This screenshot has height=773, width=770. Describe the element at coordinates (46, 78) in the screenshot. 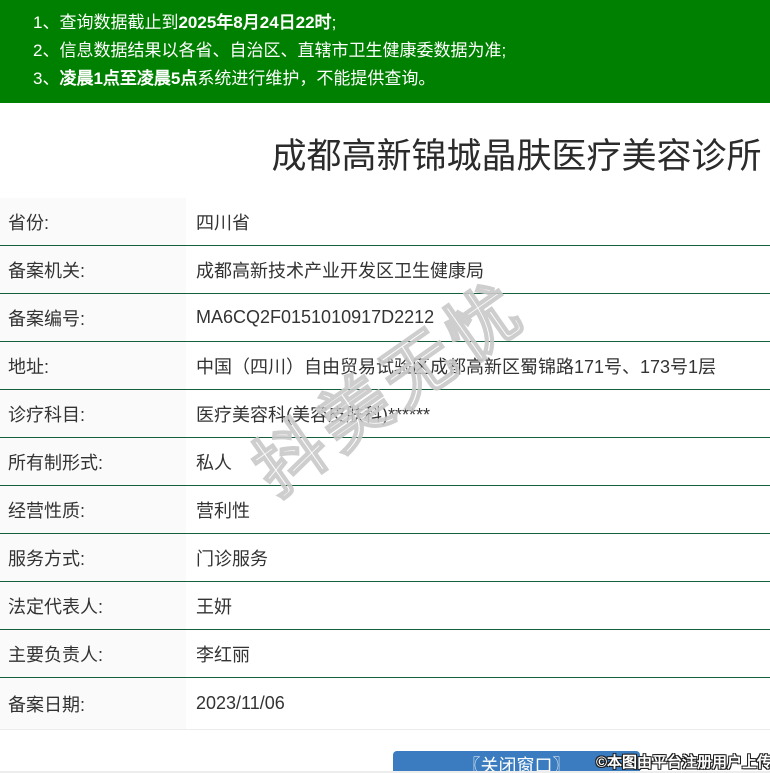

I see `notice-text: 3、` at that location.